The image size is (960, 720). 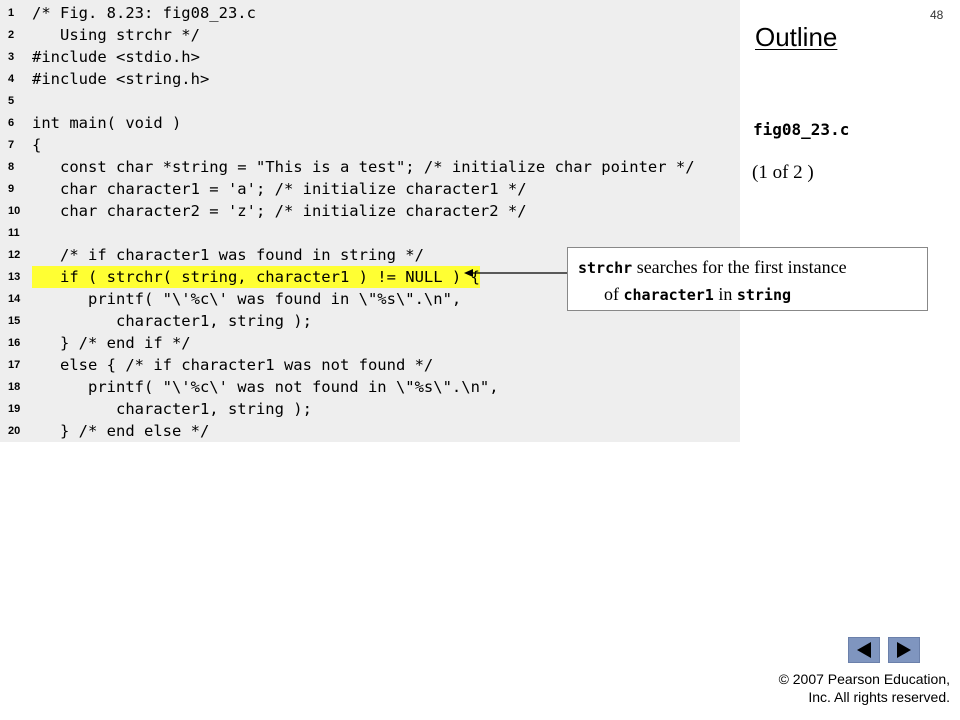 What do you see at coordinates (116, 35) in the screenshot?
I see `code-text: Using strchr */` at bounding box center [116, 35].